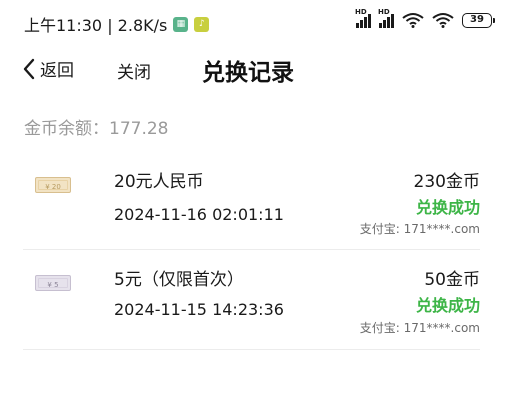 Image resolution: width=518 pixels, height=400 pixels. Describe the element at coordinates (259, 22) in the screenshot. I see `status-bar: 上午11:30 | 2.8K/s ▦ ♪ HD HD 39` at that location.